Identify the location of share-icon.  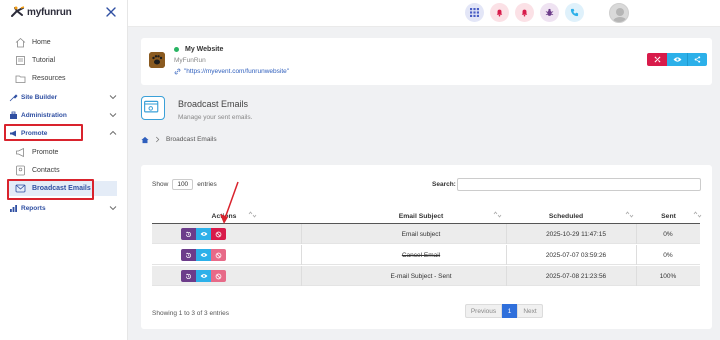
(697, 59).